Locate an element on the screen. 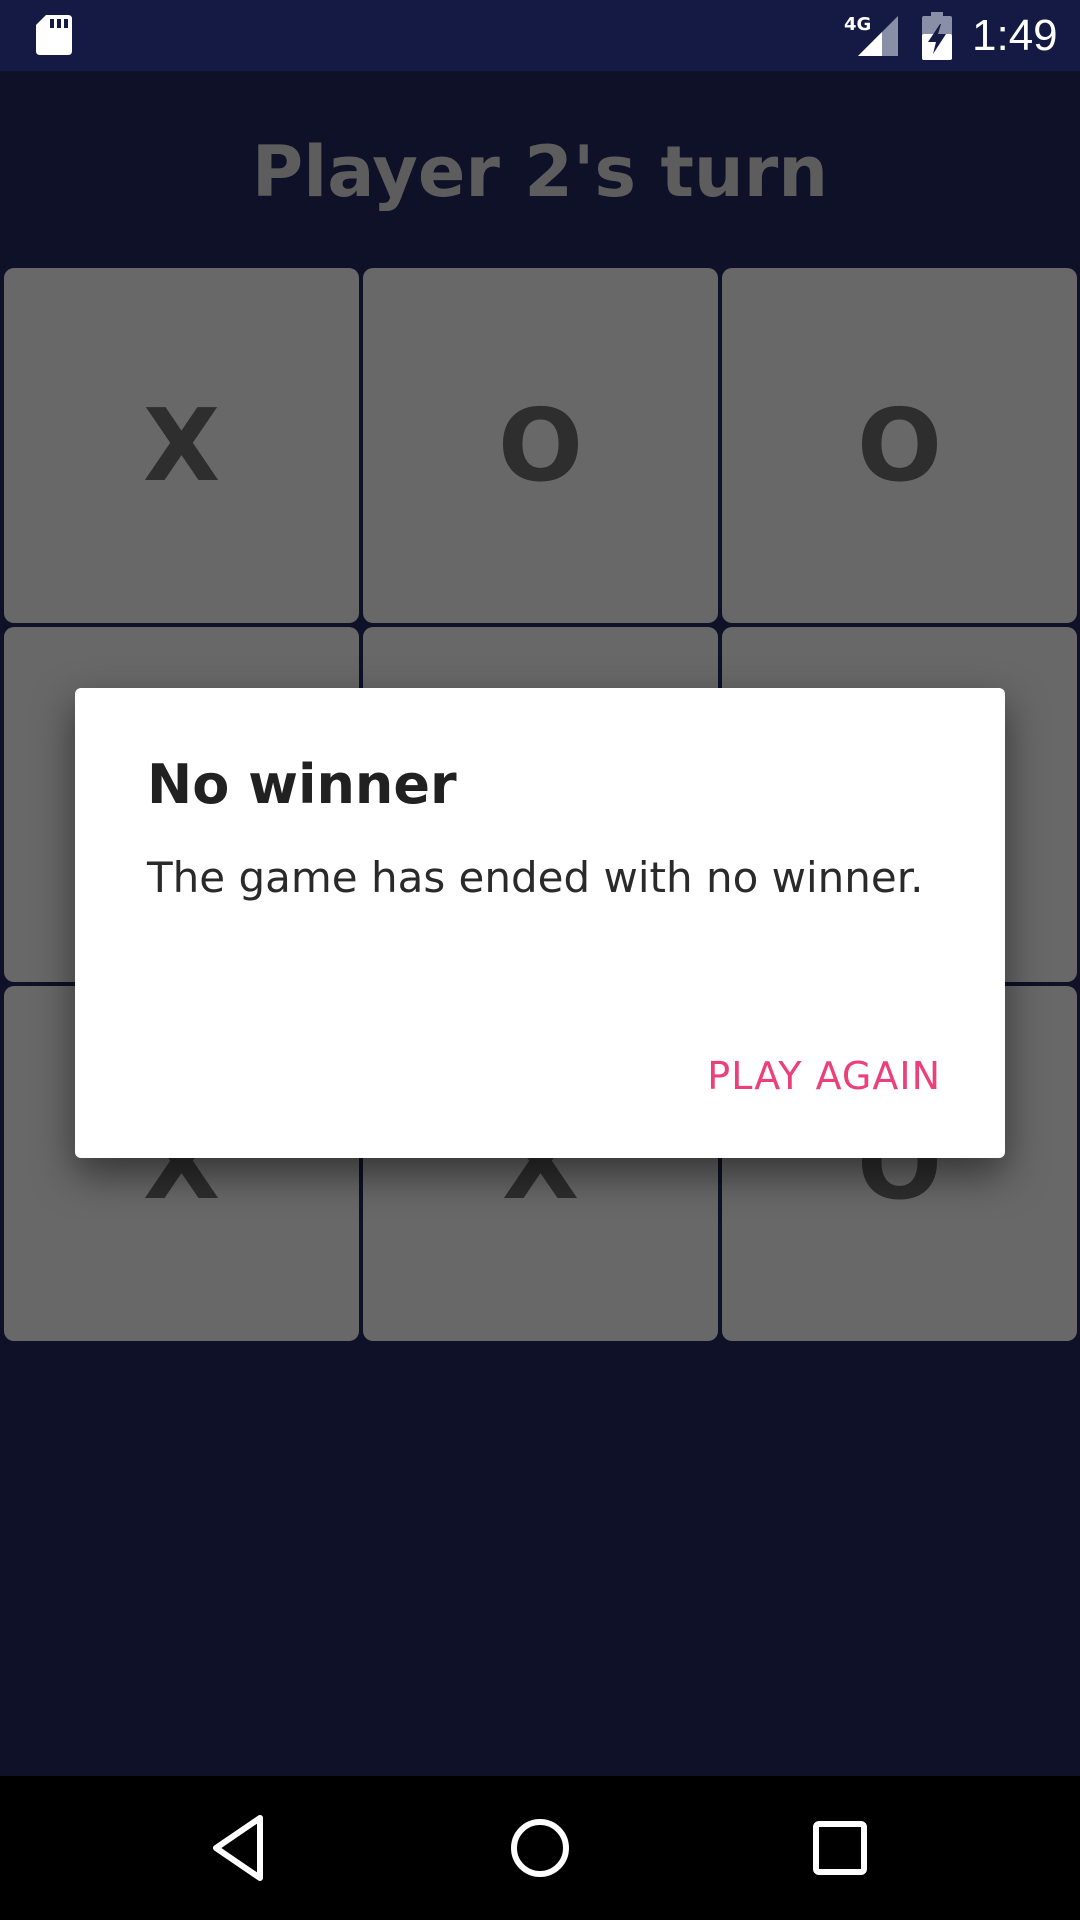  navigation-bar is located at coordinates (540, 1848).